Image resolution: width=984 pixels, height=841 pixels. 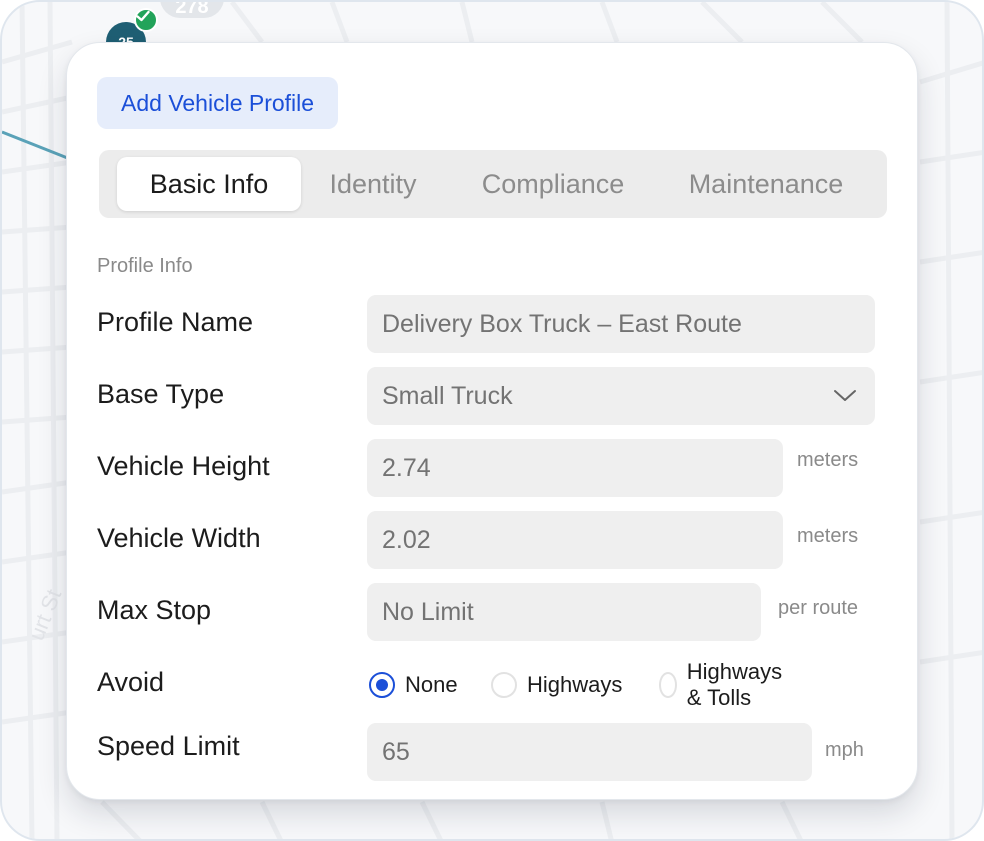 What do you see at coordinates (845, 395) in the screenshot?
I see `chevron-down-icon` at bounding box center [845, 395].